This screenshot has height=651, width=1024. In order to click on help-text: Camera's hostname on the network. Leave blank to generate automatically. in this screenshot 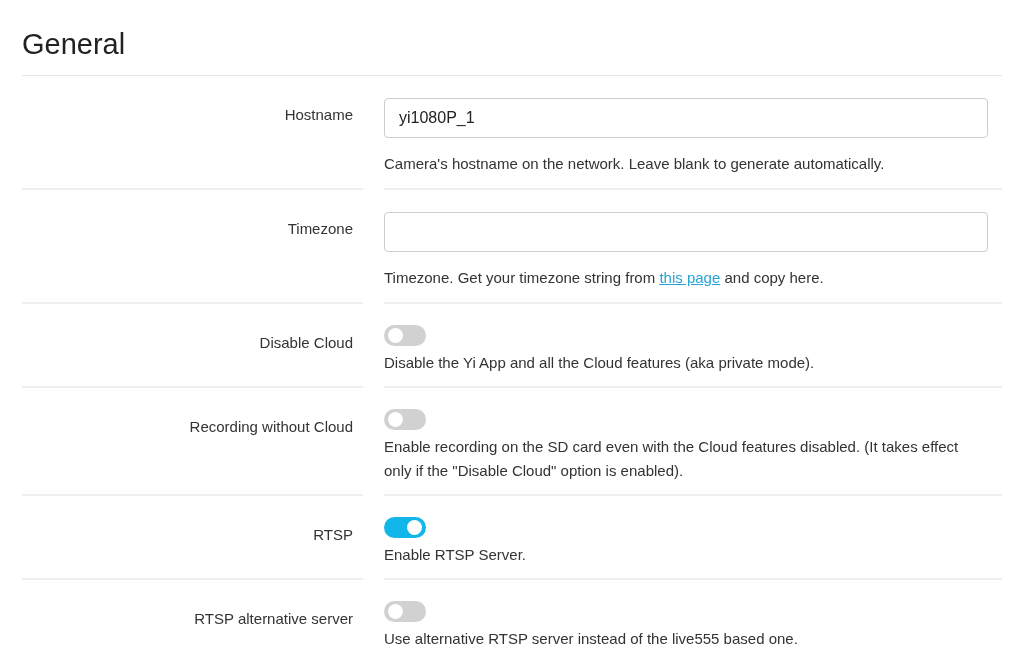, I will do `click(635, 164)`.